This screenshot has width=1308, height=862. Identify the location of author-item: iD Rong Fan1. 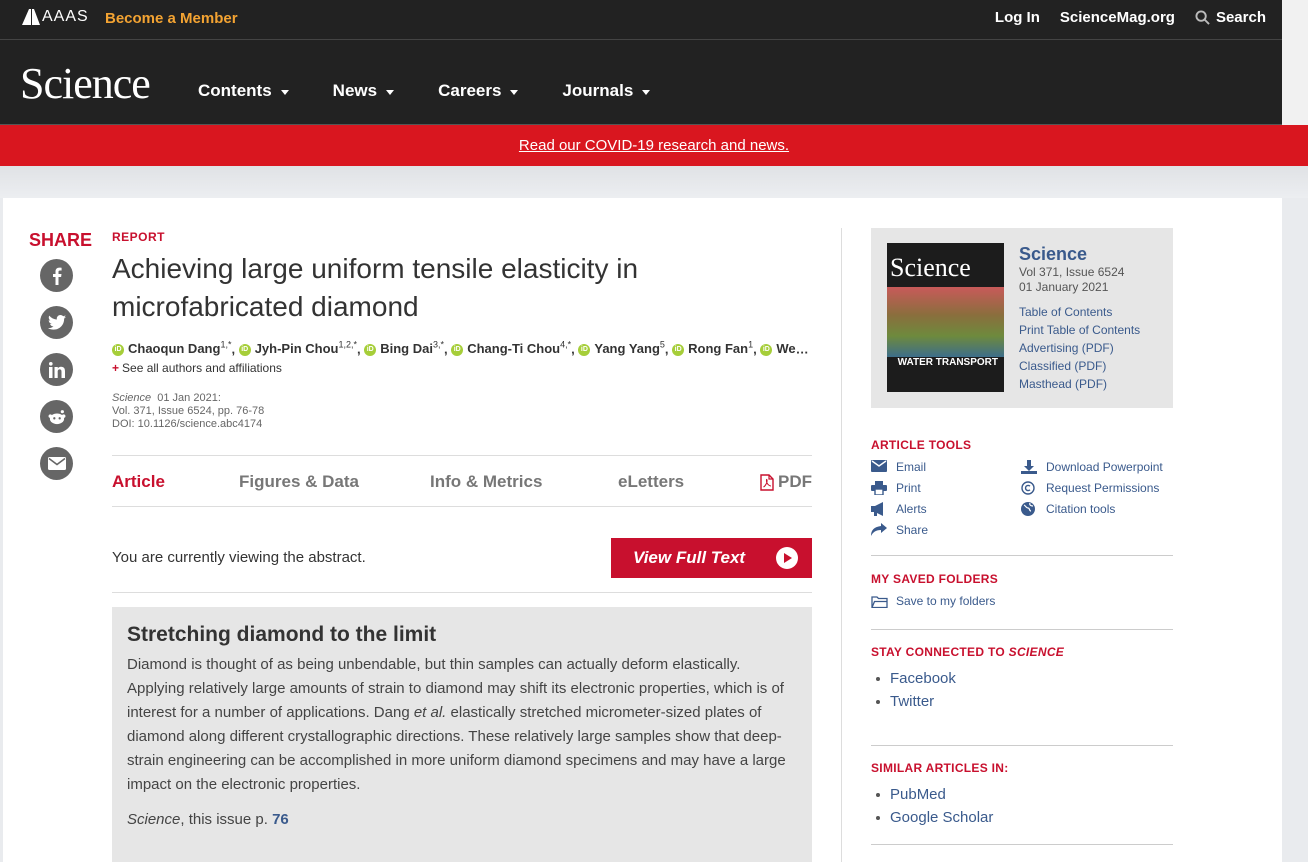
(712, 348).